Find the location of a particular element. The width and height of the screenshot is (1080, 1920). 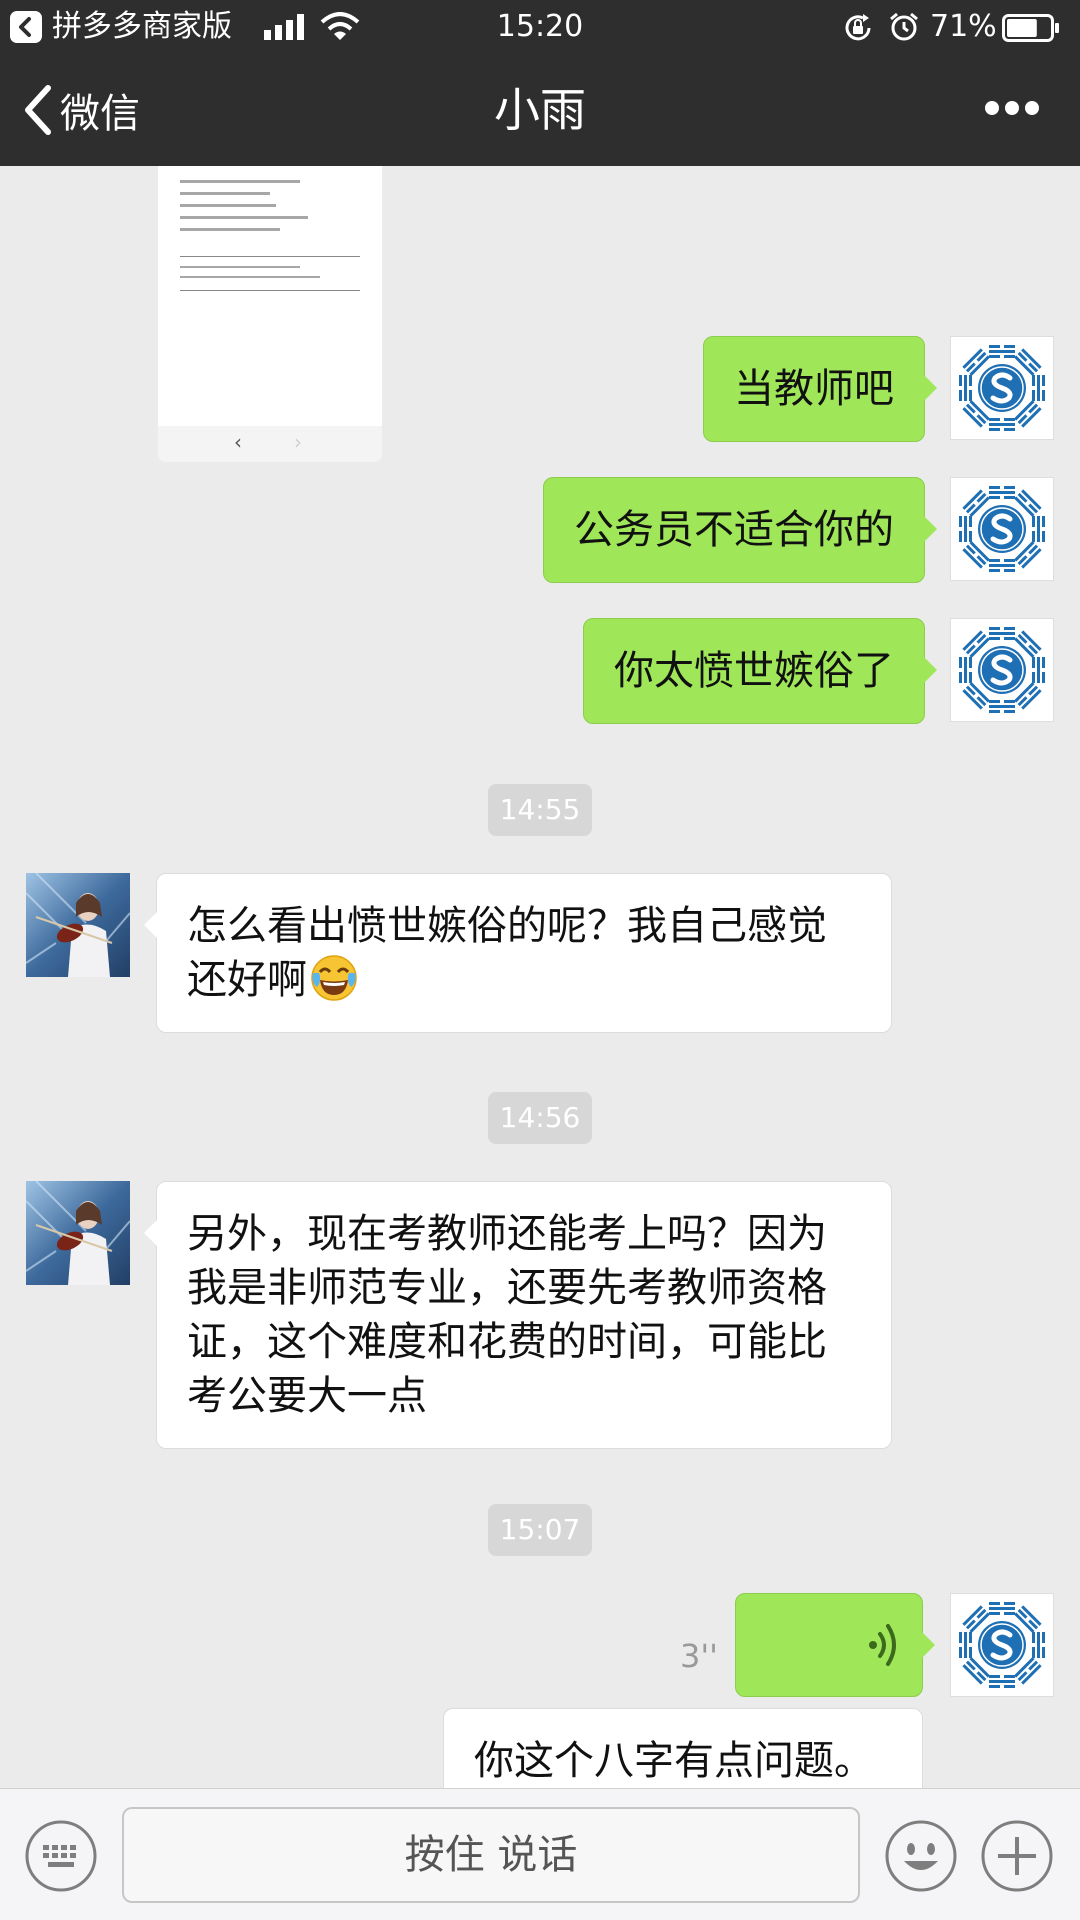

voice-wave-icon is located at coordinates (882, 1645).